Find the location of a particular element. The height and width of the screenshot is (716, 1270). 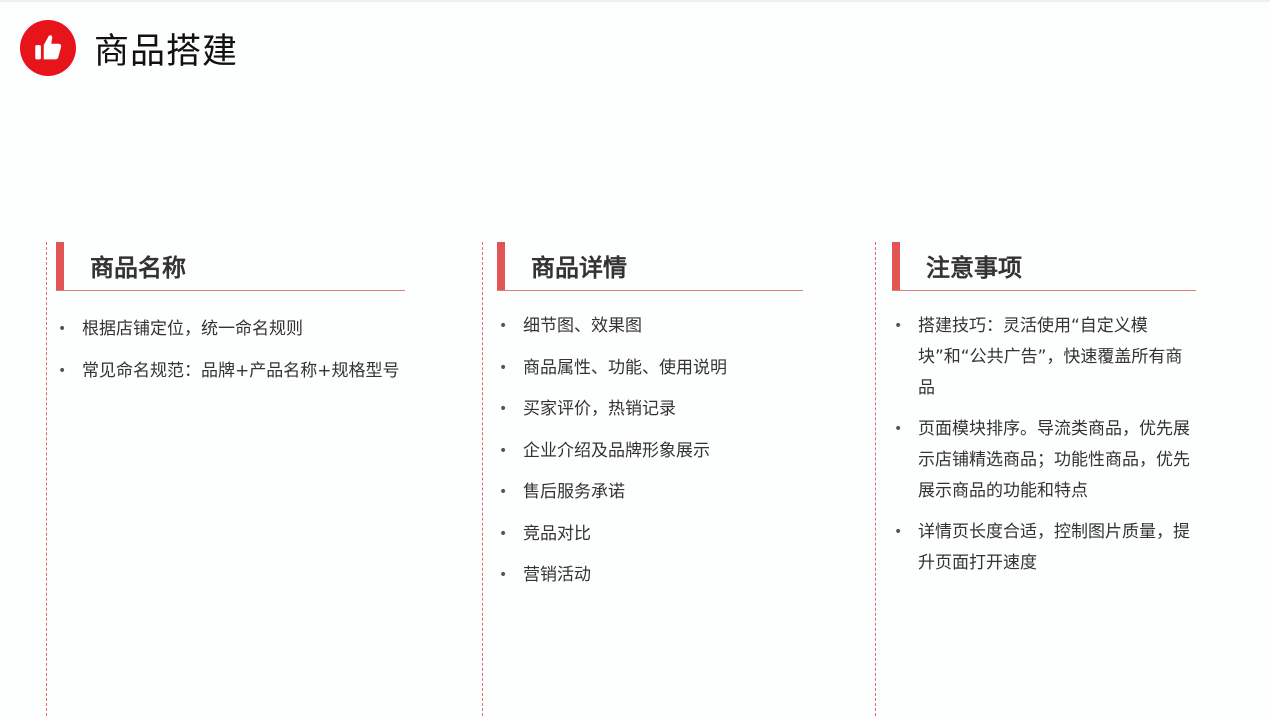

list-item: 营销活动 is located at coordinates (650, 575).